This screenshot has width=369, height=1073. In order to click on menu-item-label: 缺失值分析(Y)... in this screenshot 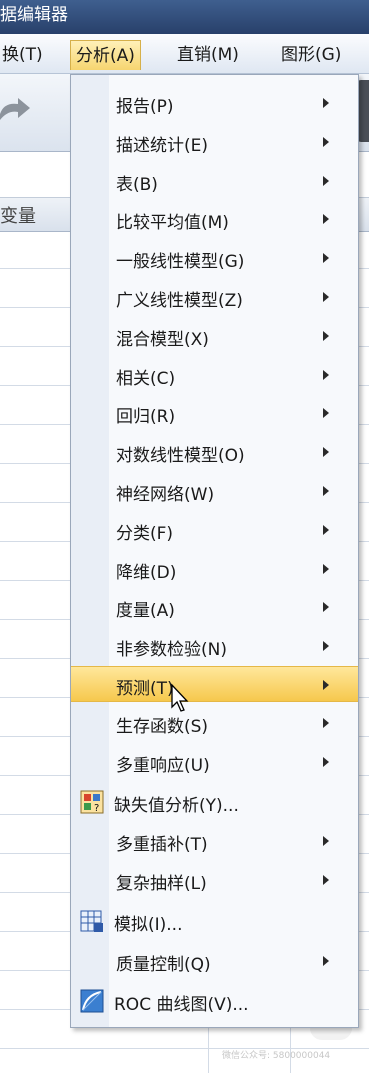, I will do `click(176, 806)`.